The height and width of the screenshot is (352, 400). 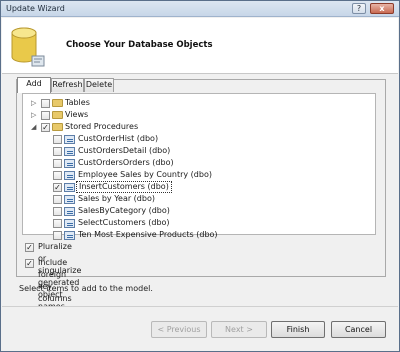 What do you see at coordinates (358, 329) in the screenshot?
I see `cancel-button: Cancel` at bounding box center [358, 329].